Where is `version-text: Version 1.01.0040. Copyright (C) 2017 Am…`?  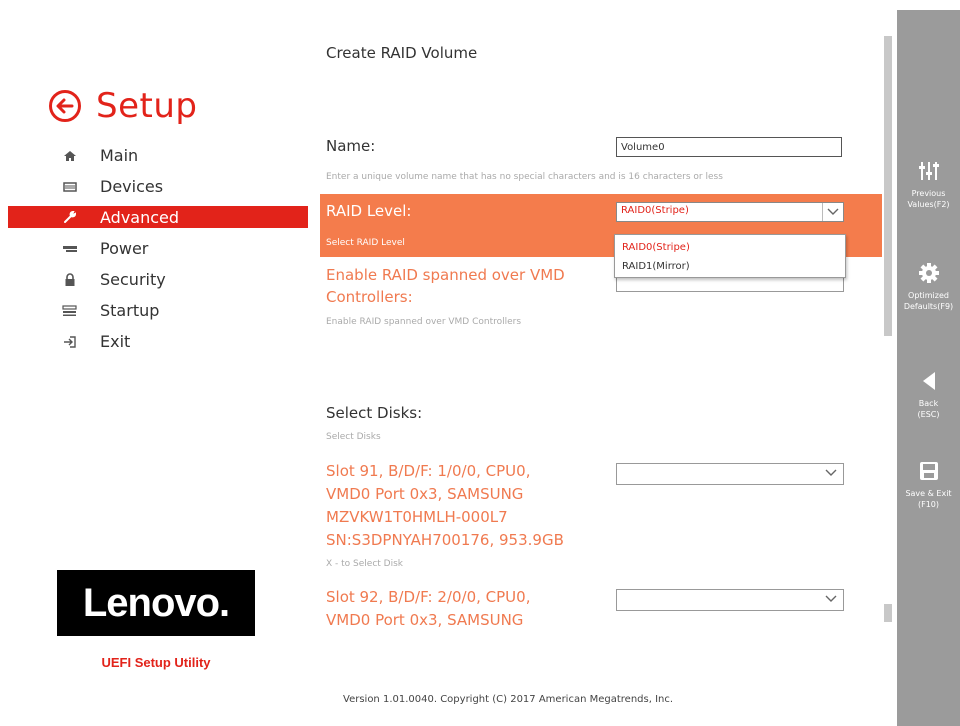 version-text: Version 1.01.0040. Copyright (C) 2017 Am… is located at coordinates (508, 699).